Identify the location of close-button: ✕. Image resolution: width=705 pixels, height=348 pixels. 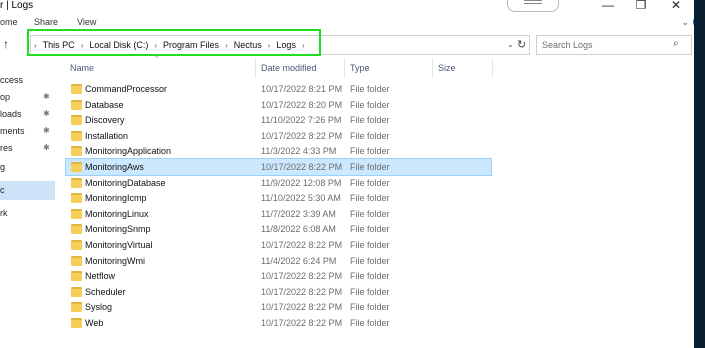
(676, 6).